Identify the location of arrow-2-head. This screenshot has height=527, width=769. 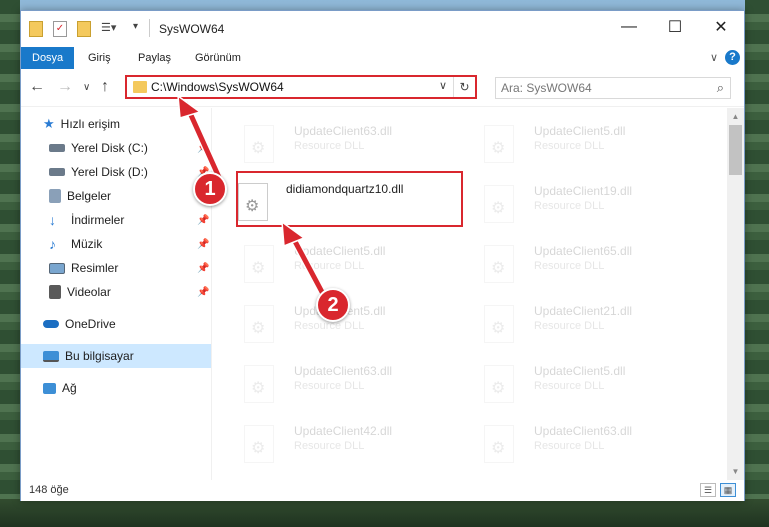
(293, 234).